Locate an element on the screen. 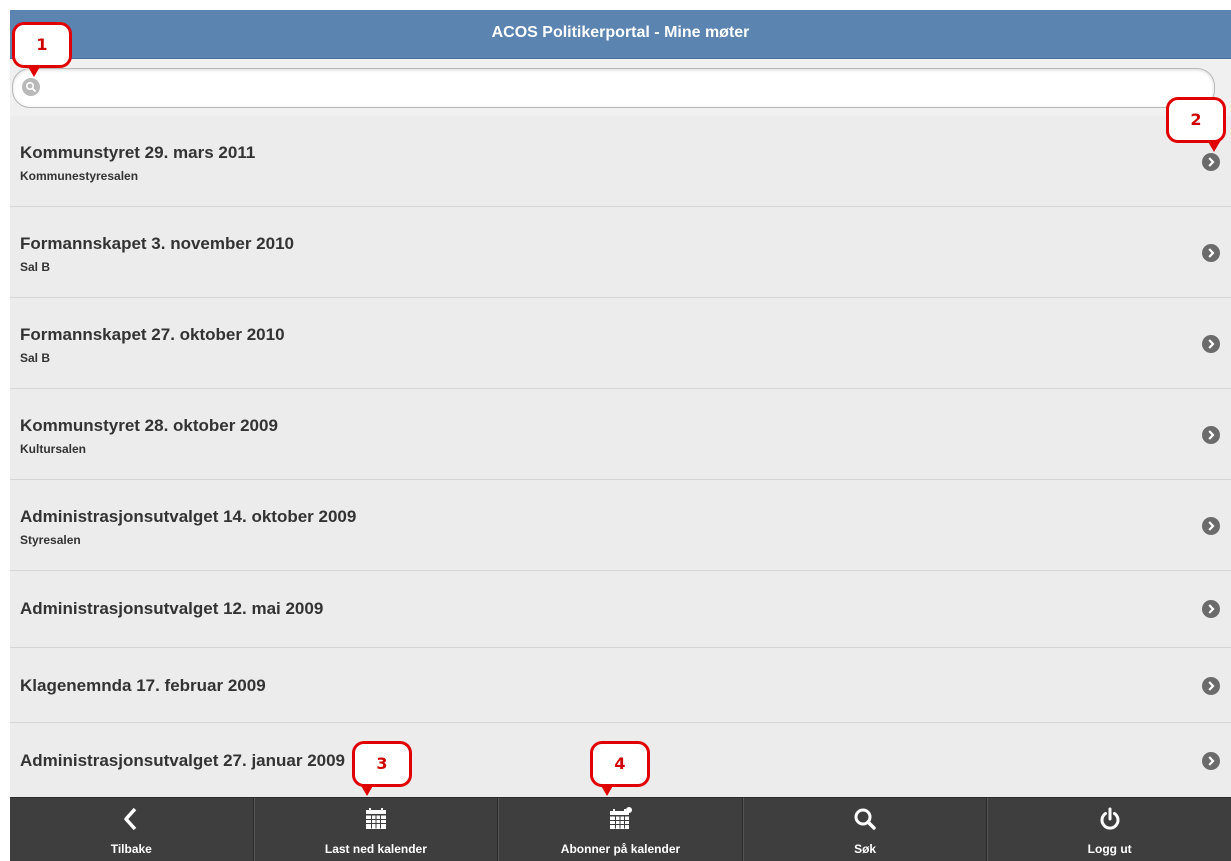  meeting-location: Kommunestyresalen is located at coordinates (79, 176).